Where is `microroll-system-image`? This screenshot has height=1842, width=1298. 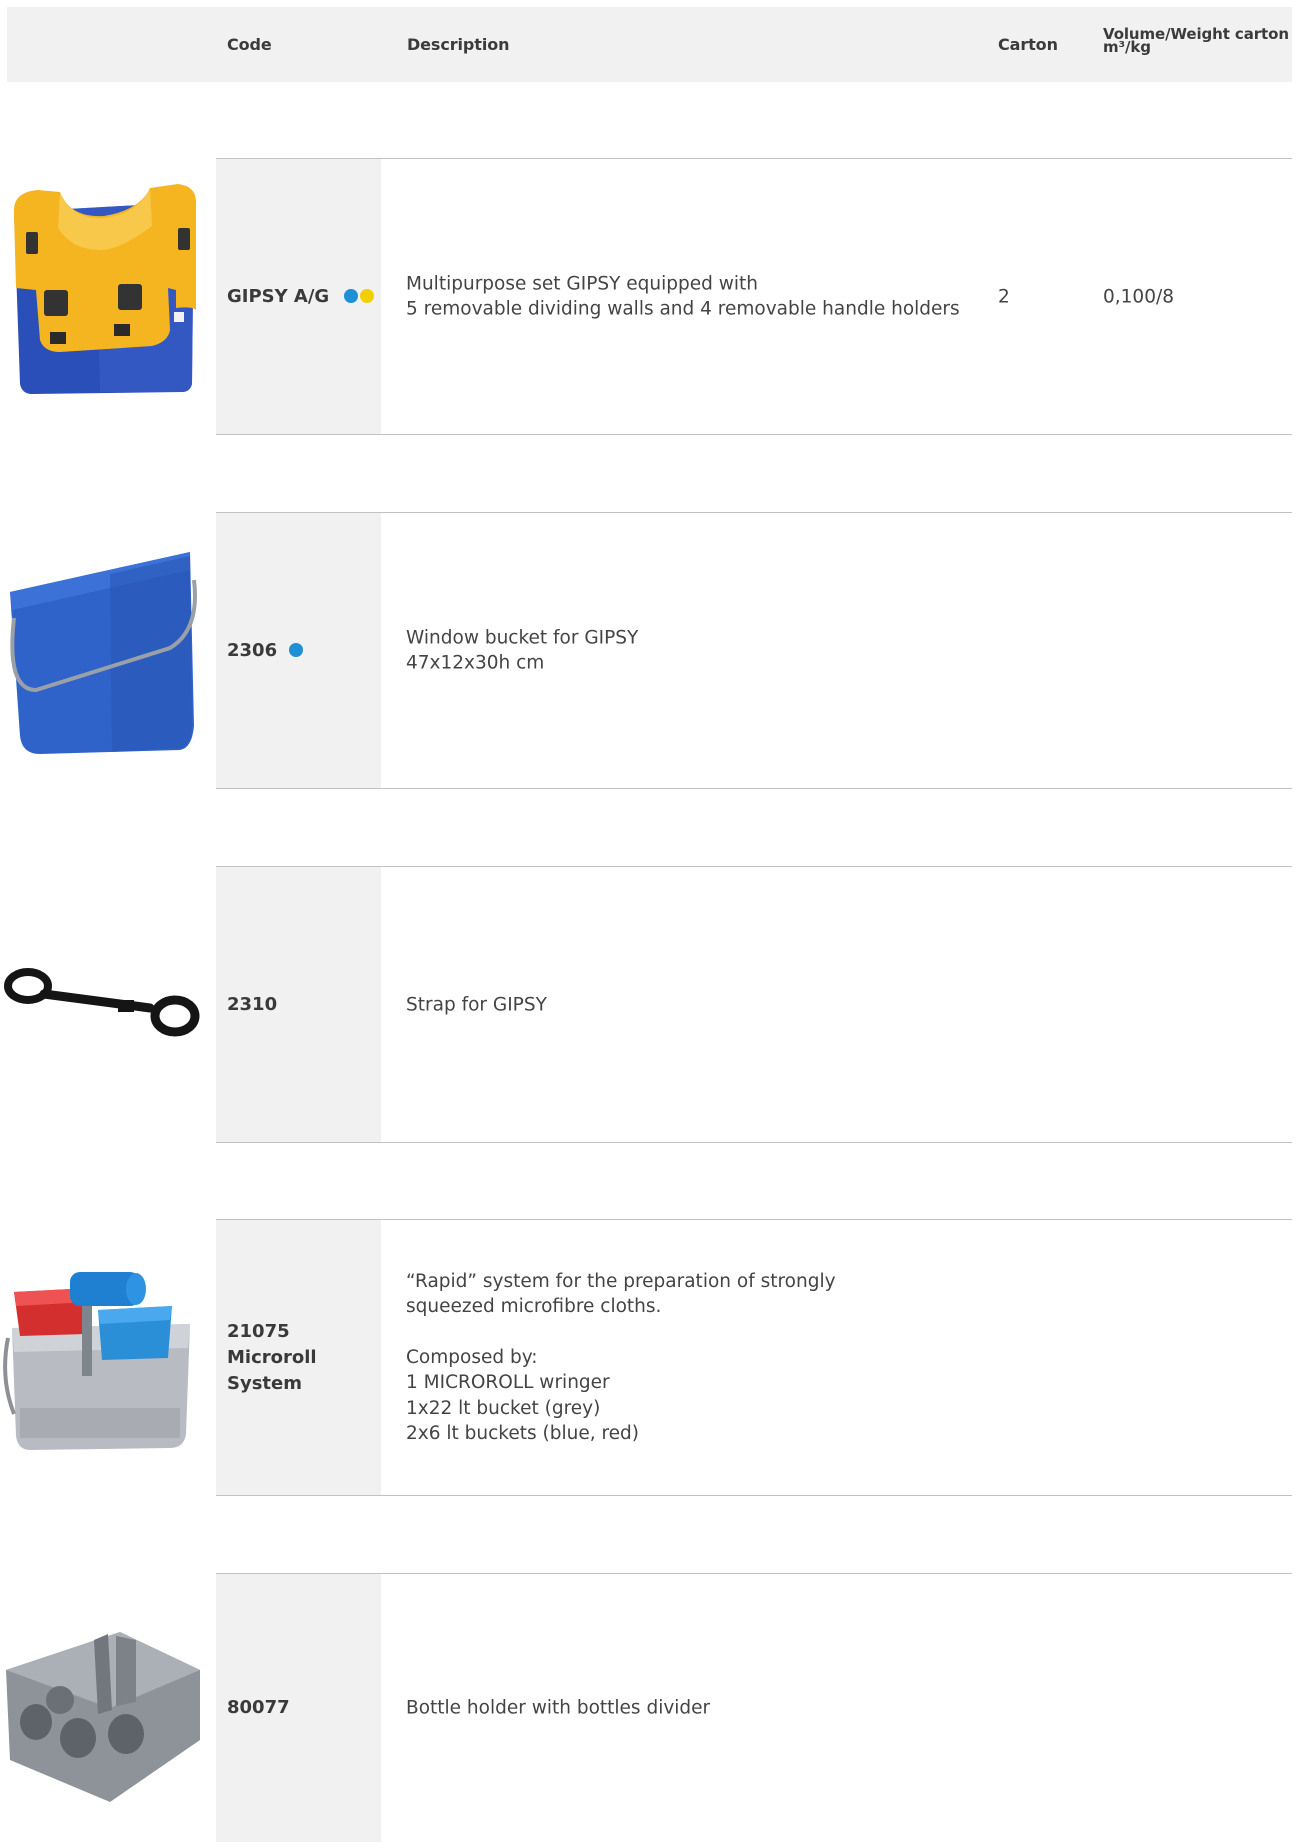 microroll-system-image is located at coordinates (96, 1361).